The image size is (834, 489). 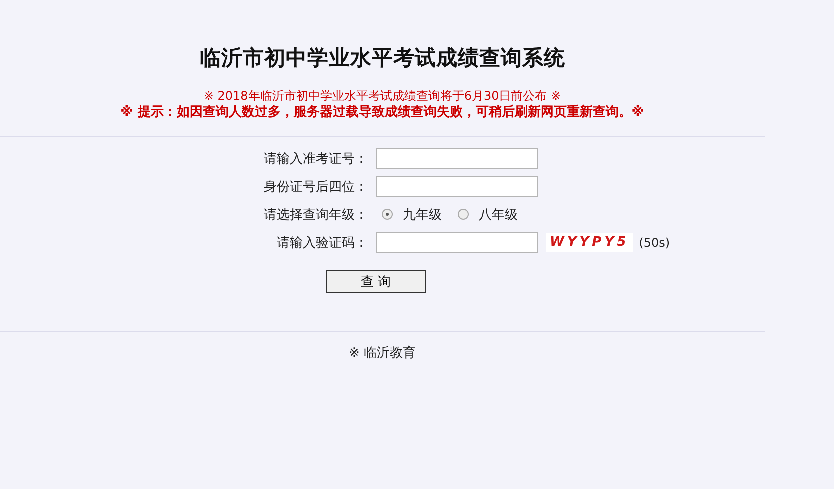 I want to click on field-label: 请输入验证码：, so click(x=322, y=243).